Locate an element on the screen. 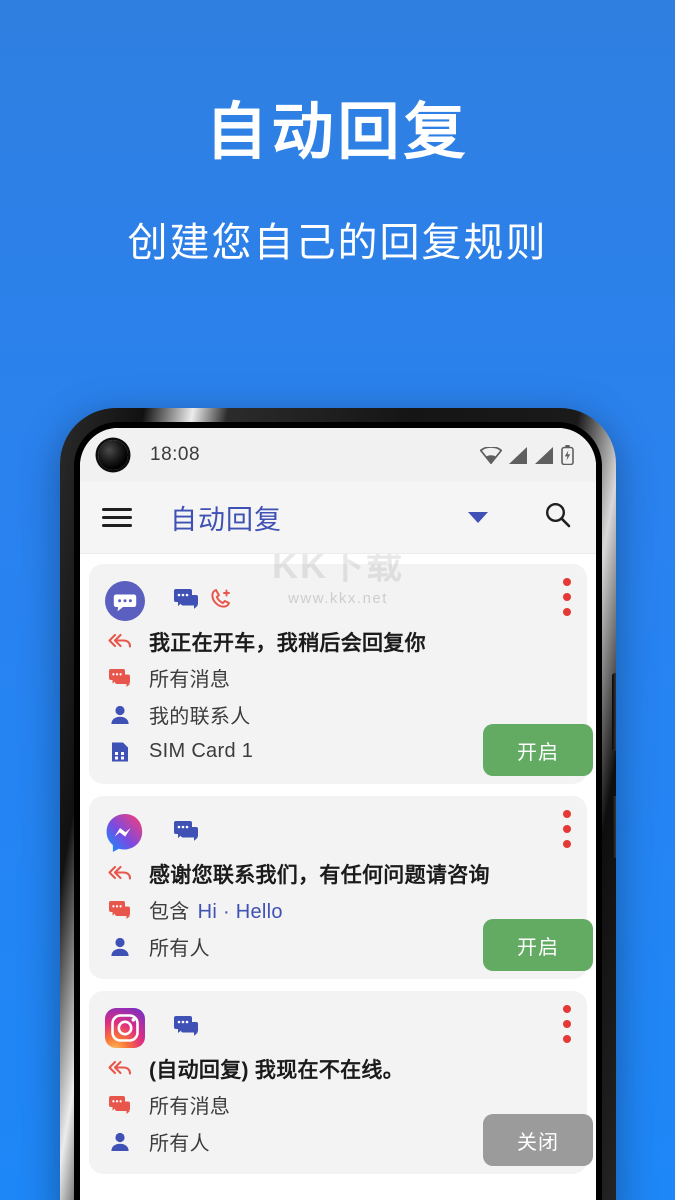  rule-card: (自动回复) 我现在不在线。 所有消息 所有人 关闭 is located at coordinates (341, 1082).